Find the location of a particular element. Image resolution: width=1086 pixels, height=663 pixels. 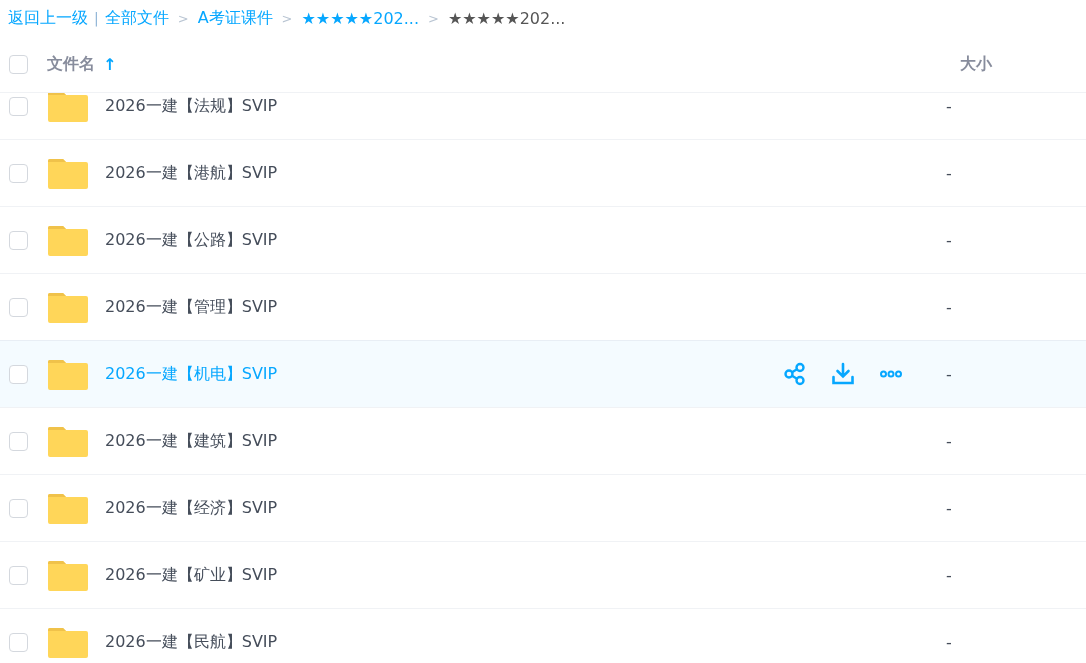

folder-name: 2026一建【法规】SVIP is located at coordinates (191, 106).